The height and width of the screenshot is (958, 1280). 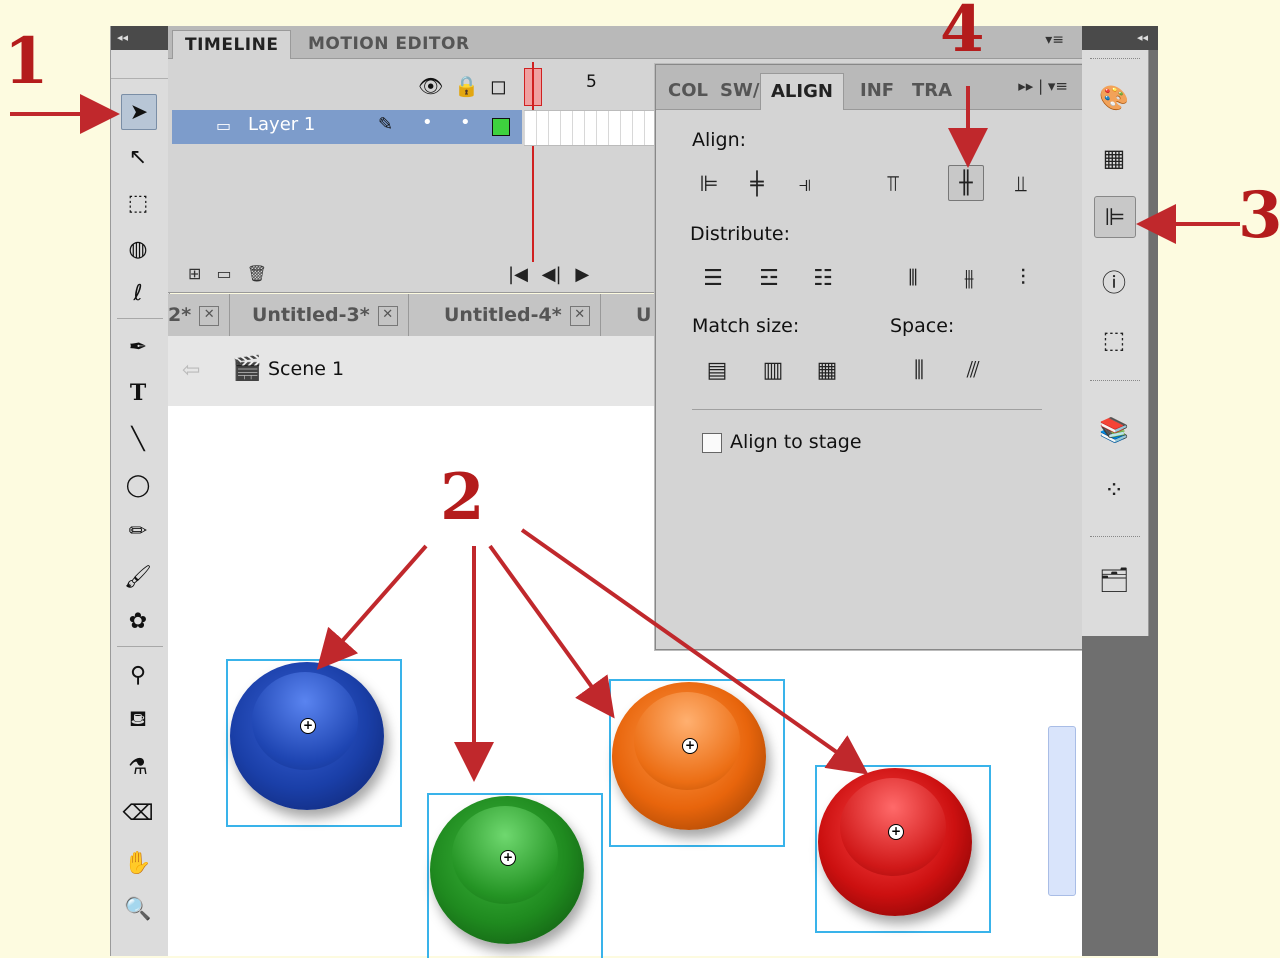 What do you see at coordinates (138, 675) in the screenshot?
I see `bone-tool: ⚲` at bounding box center [138, 675].